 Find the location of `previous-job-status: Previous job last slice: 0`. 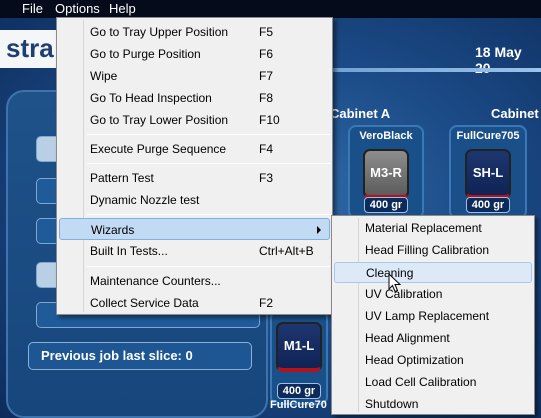

previous-job-status: Previous job last slice: 0 is located at coordinates (140, 356).